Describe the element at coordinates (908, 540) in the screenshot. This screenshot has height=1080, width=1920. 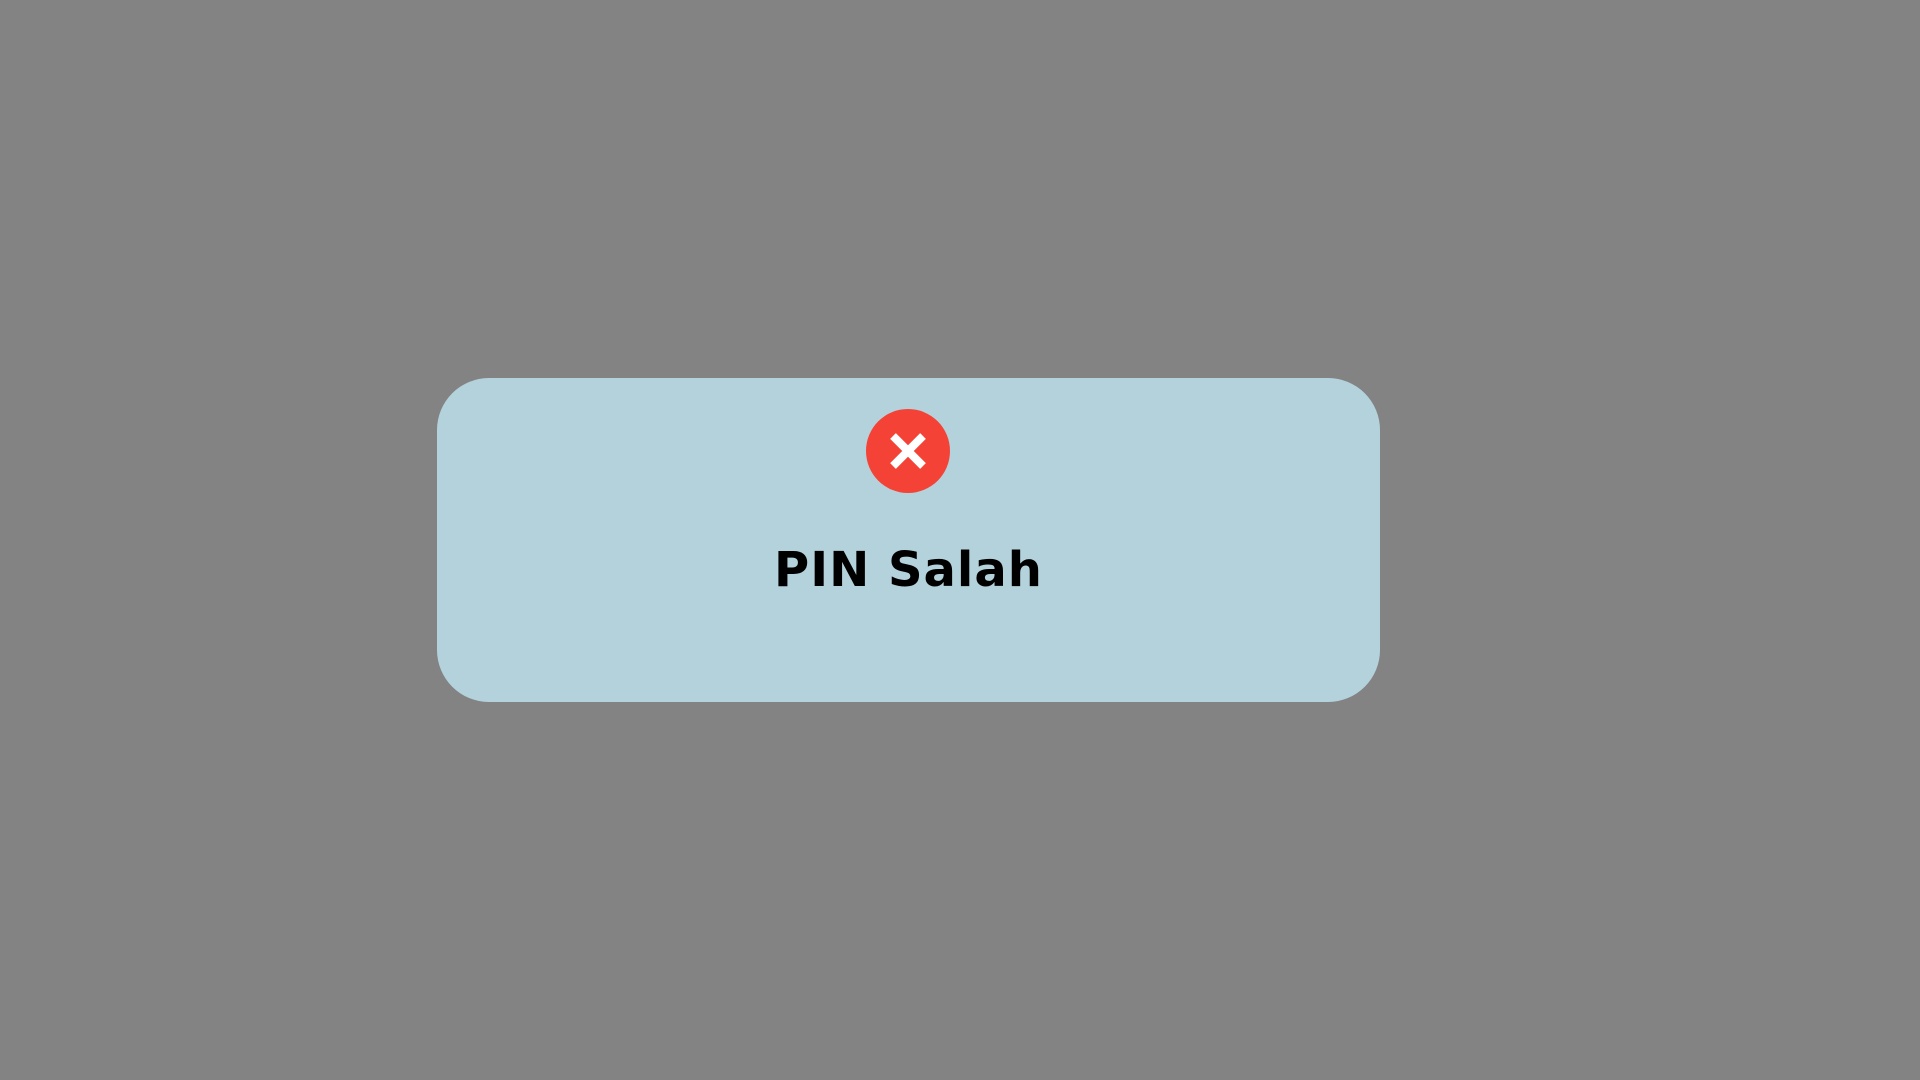
I see `error-dialog: PIN Salah` at that location.